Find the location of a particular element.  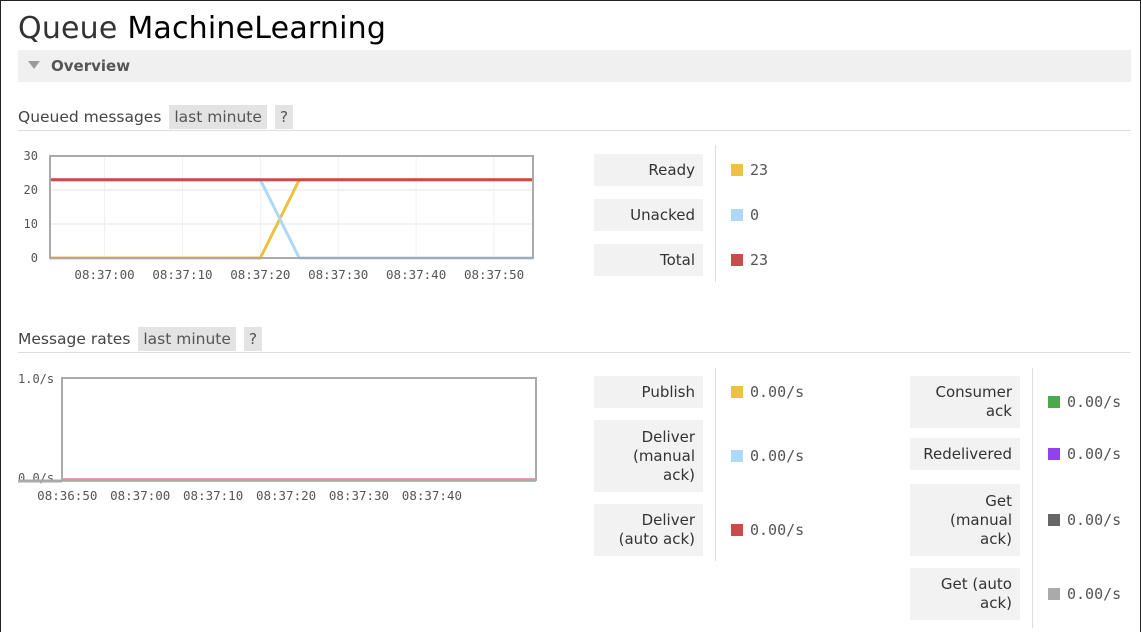

rates-legend-right-label-text: Get (auto ack) is located at coordinates (976, 593).